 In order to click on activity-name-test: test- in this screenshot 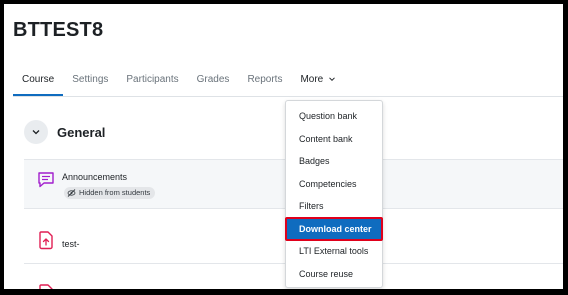, I will do `click(71, 244)`.